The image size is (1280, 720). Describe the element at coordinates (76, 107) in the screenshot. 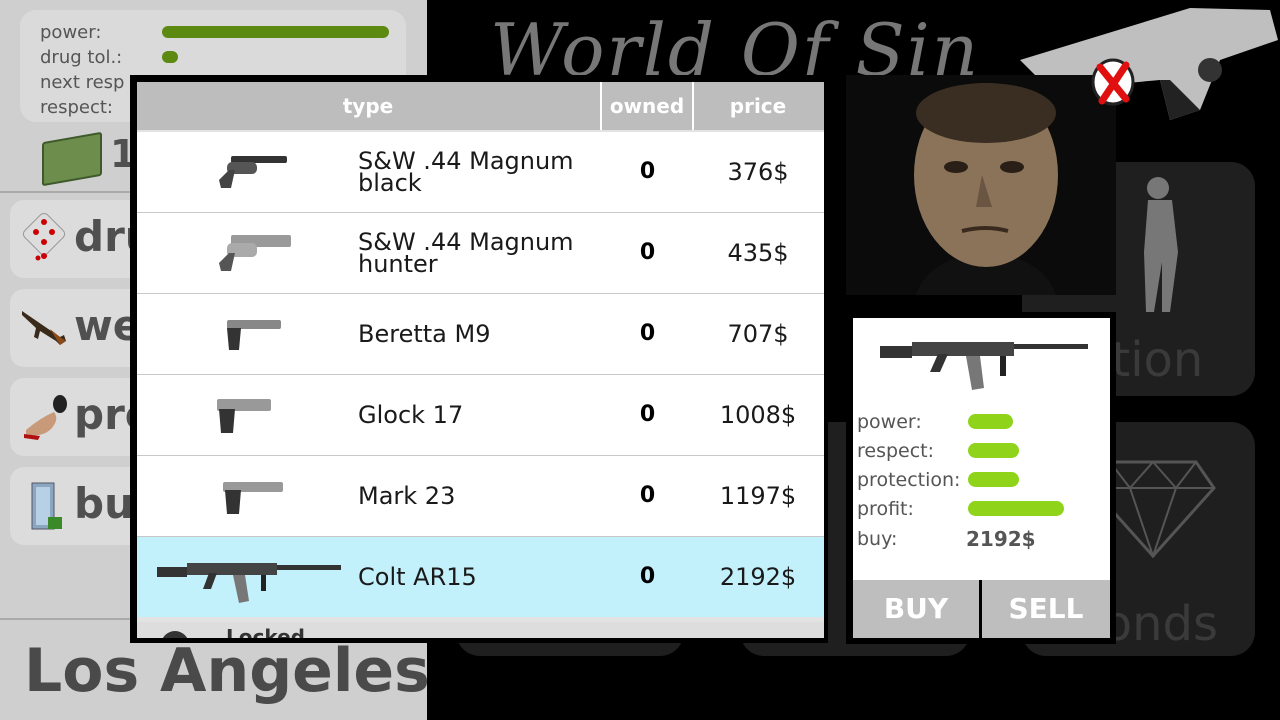

I see `stat-label-respect: respect:` at that location.